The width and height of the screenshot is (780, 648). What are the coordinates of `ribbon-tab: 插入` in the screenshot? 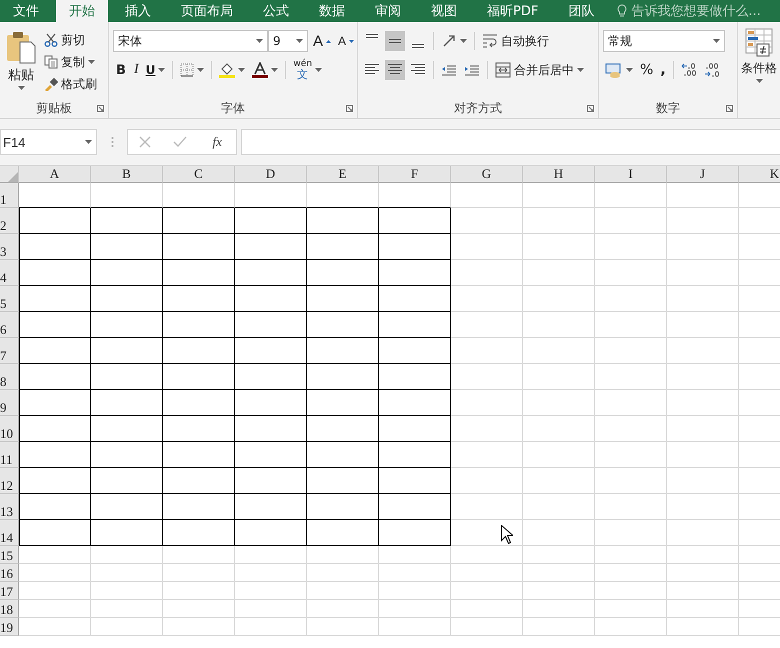 It's located at (138, 11).